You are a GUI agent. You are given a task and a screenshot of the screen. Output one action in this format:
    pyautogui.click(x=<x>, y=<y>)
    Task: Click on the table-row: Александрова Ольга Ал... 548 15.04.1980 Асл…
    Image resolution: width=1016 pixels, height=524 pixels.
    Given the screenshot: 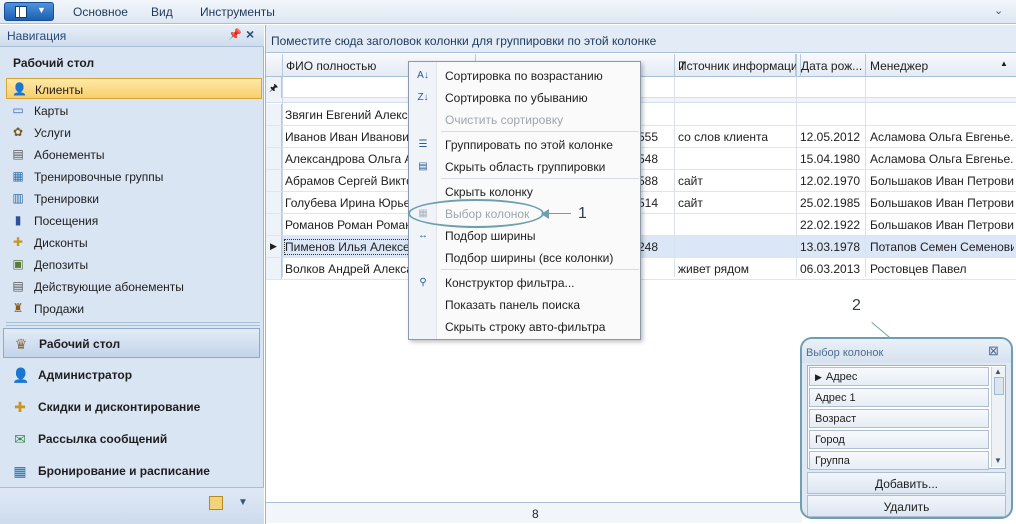 What is the action you would take?
    pyautogui.click(x=641, y=159)
    